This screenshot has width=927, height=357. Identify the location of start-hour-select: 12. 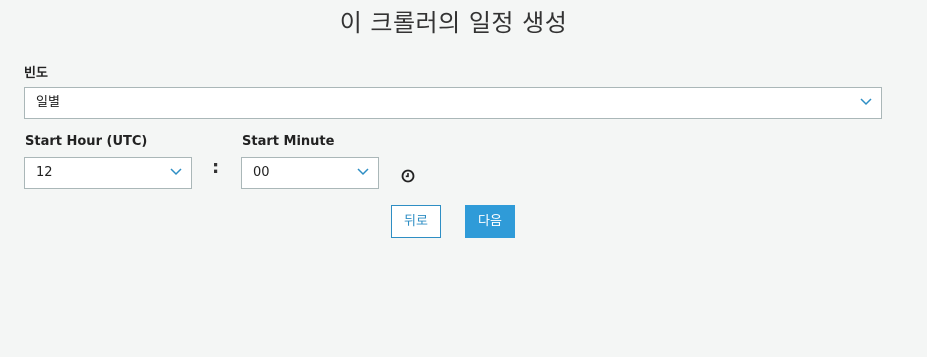
(108, 173).